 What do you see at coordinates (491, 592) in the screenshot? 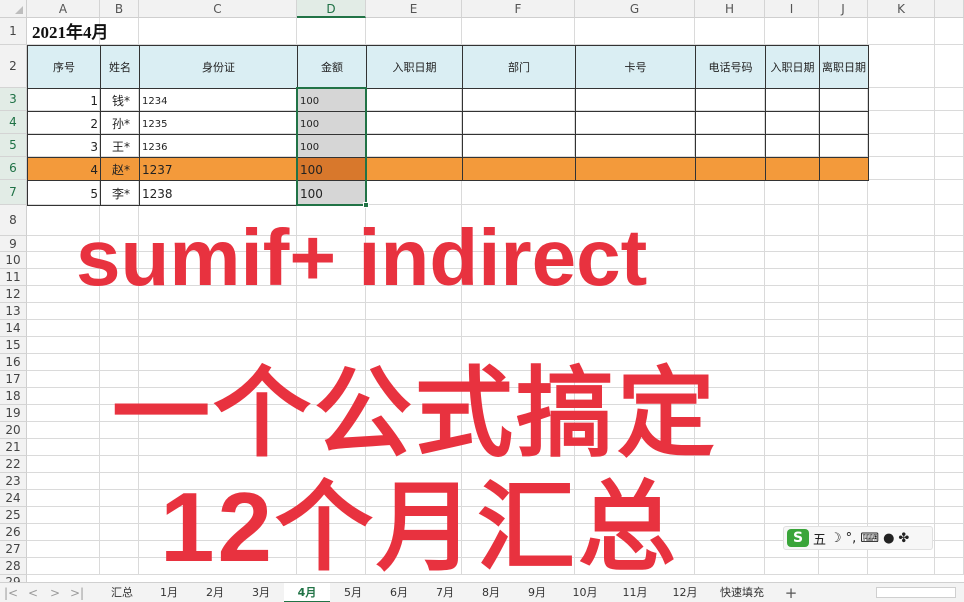
I see `sheet-tab-8: 8月` at bounding box center [491, 592].